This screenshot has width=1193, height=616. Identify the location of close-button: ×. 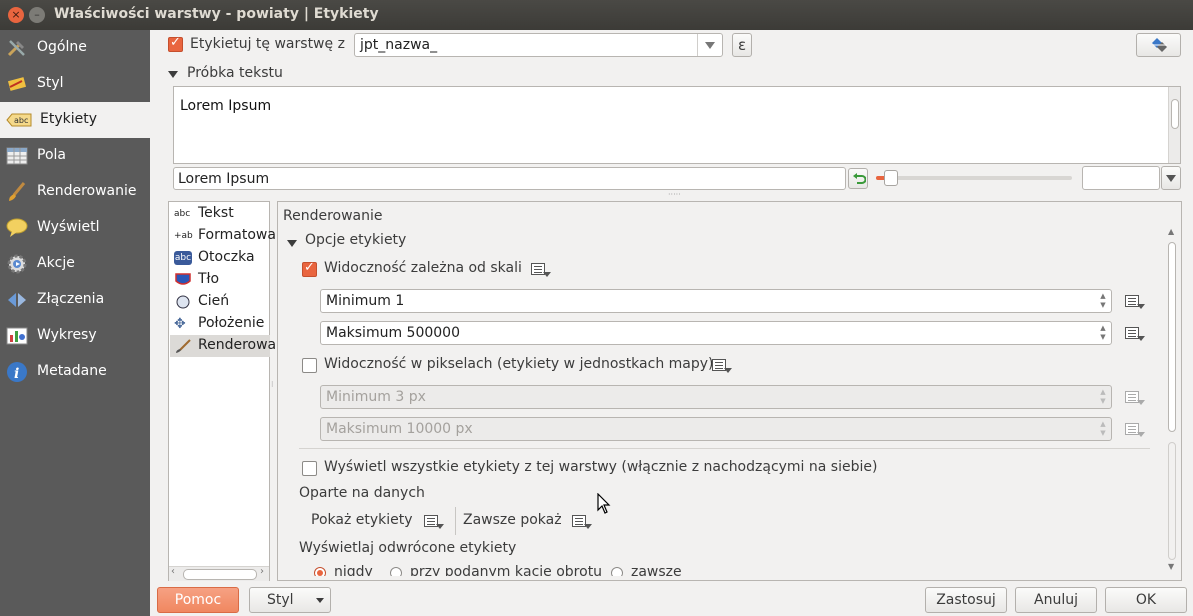
(16, 15).